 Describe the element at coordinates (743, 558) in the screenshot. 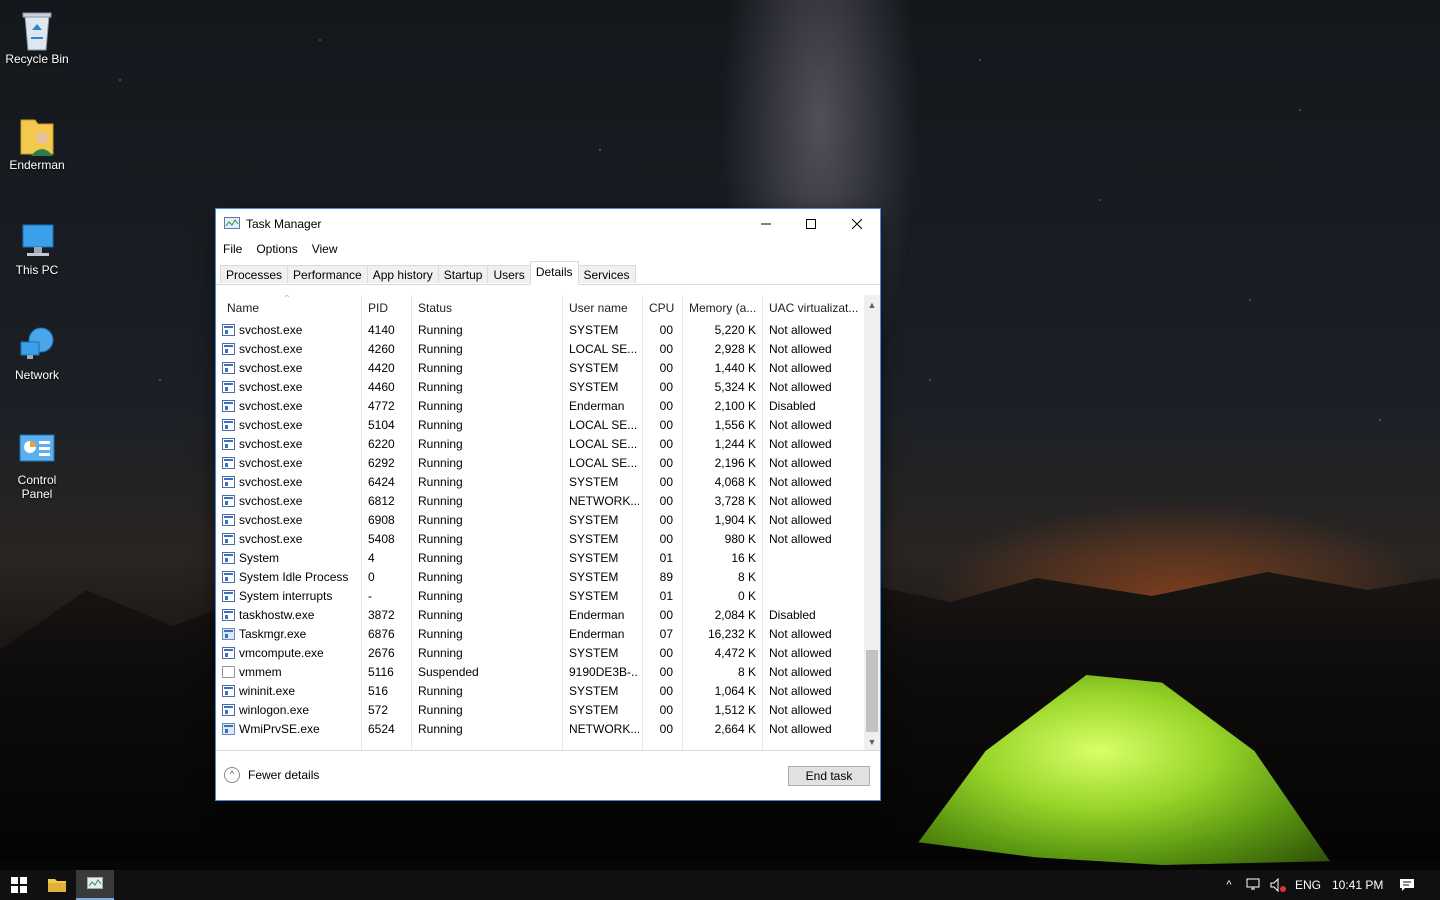

I see `cell-mem: 16 K` at that location.